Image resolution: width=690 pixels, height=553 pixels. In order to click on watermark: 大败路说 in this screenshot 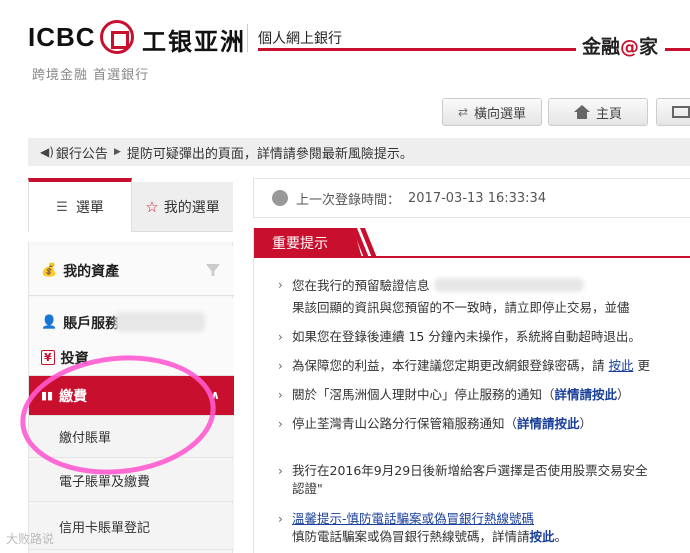, I will do `click(30, 539)`.